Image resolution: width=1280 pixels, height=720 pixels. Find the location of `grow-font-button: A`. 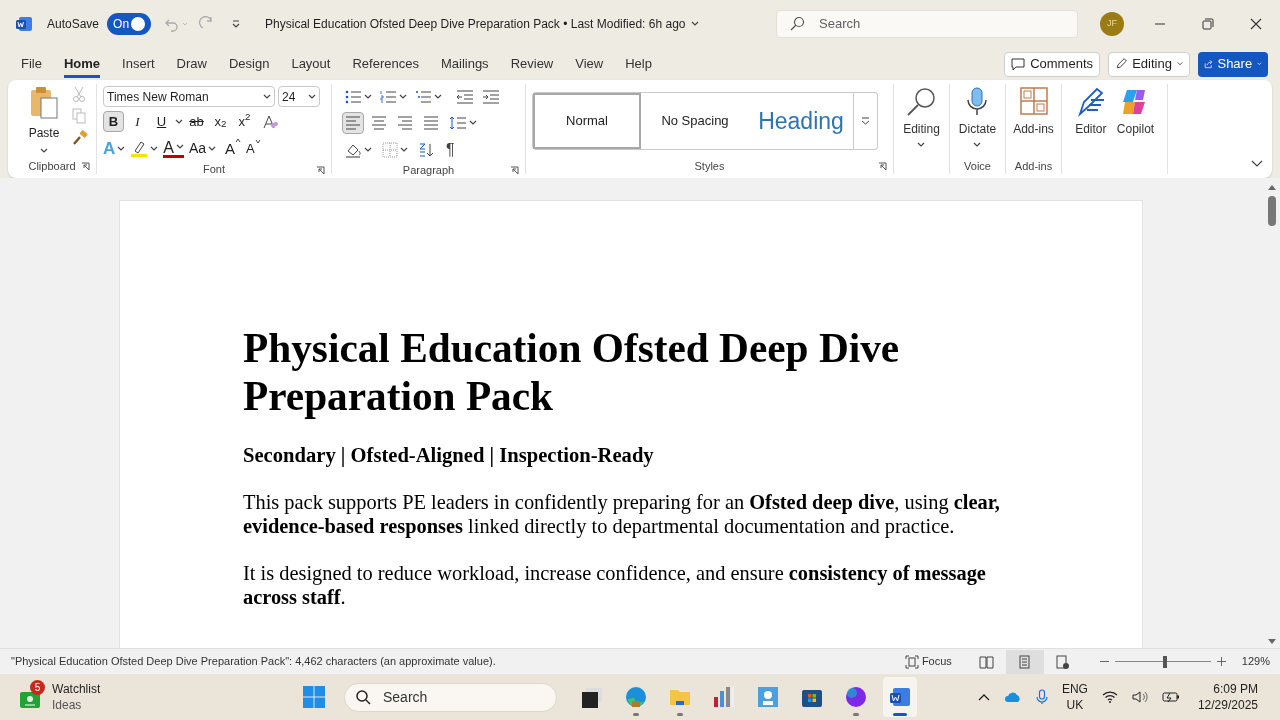

grow-font-button: A is located at coordinates (233, 148).